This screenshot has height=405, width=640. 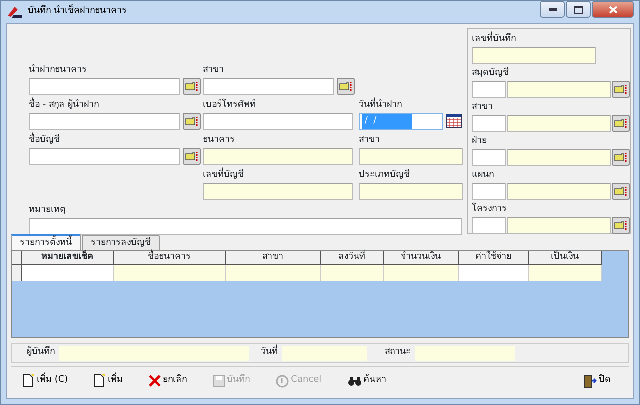 What do you see at coordinates (64, 105) in the screenshot?
I see `field-label: ชื่อ - สกุล ผู้นำฝาก` at bounding box center [64, 105].